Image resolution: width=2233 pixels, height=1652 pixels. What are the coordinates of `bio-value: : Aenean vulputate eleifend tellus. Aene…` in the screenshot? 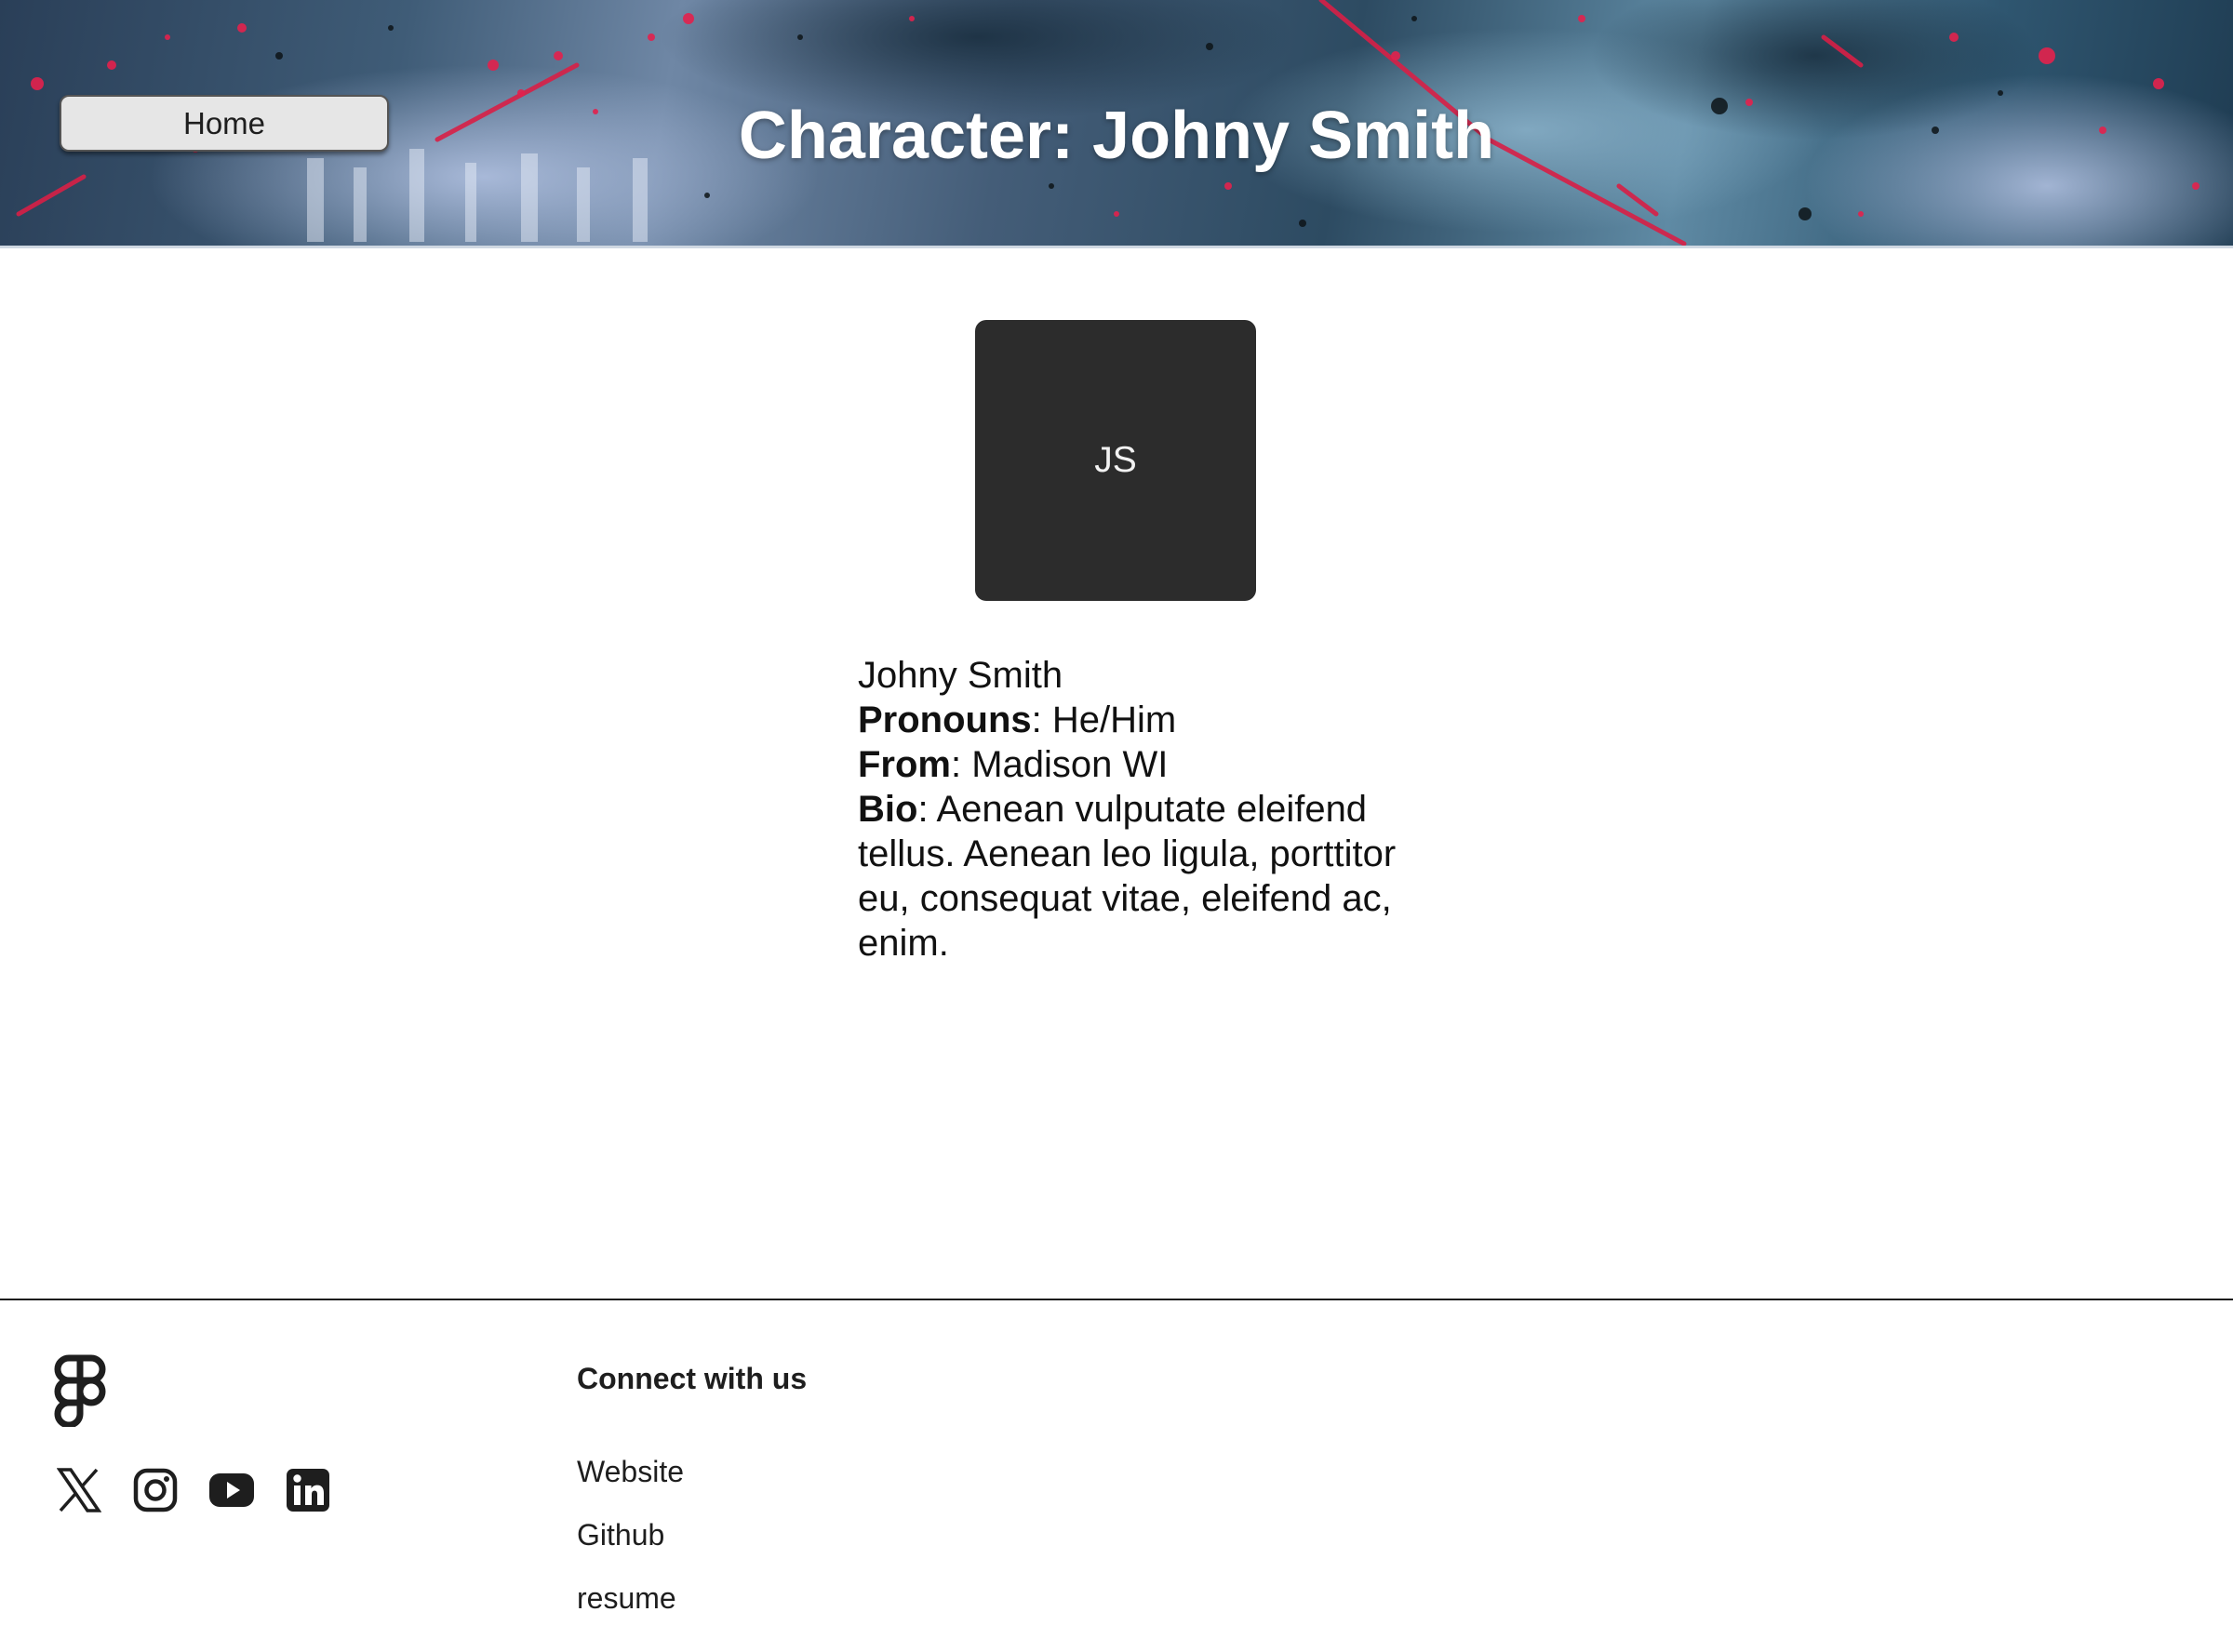 It's located at (1127, 876).